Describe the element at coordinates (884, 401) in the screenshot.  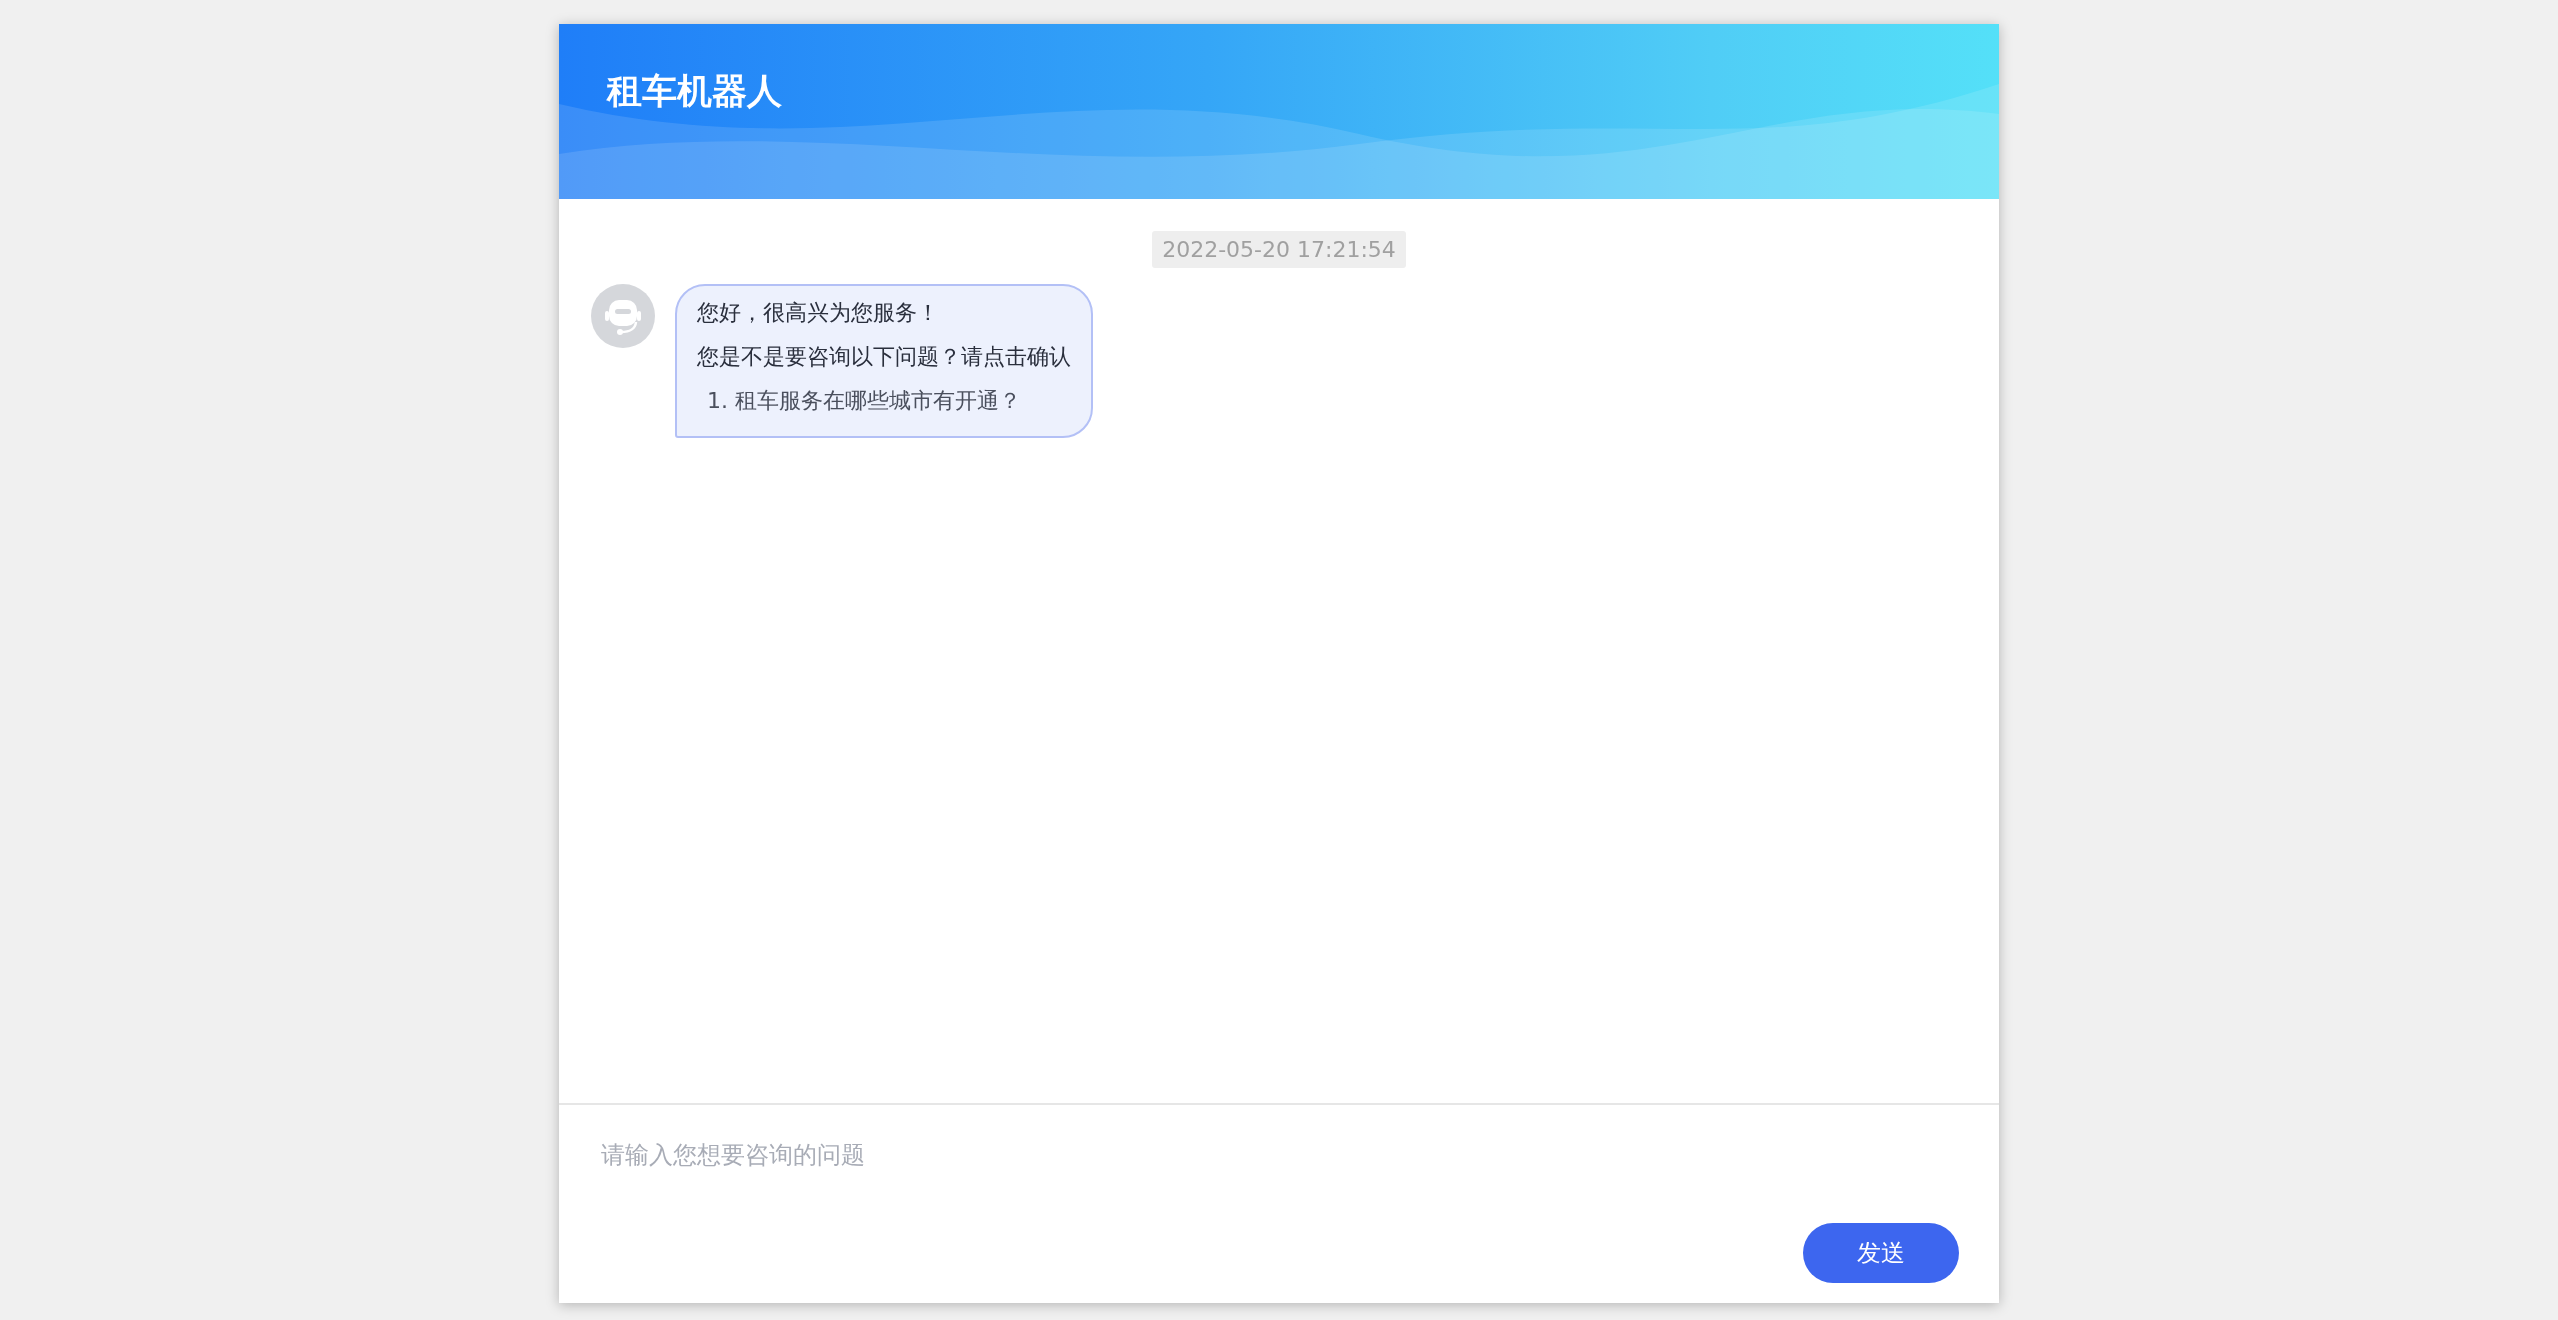
I see `suggested-question-link: 1. 租车服务在哪些城市有开通？` at that location.